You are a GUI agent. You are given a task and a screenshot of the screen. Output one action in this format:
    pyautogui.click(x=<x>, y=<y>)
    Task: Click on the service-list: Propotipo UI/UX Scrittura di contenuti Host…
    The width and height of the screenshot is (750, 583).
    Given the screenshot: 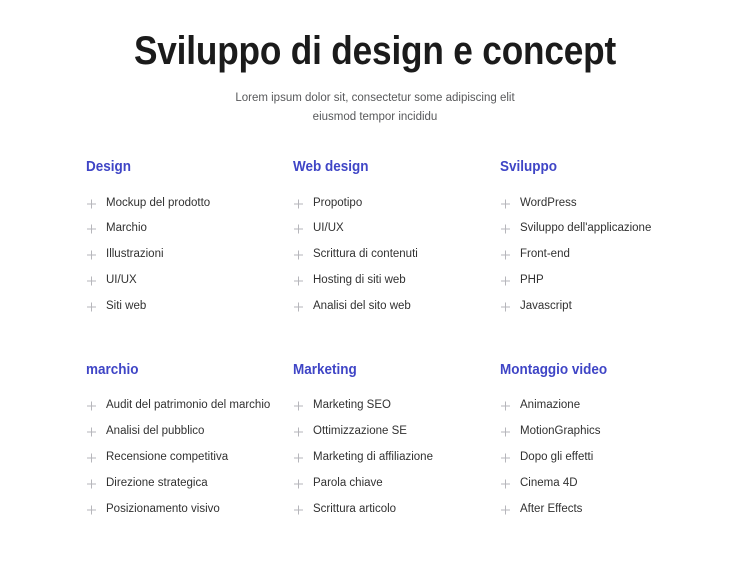 What is the action you would take?
    pyautogui.click(x=396, y=255)
    